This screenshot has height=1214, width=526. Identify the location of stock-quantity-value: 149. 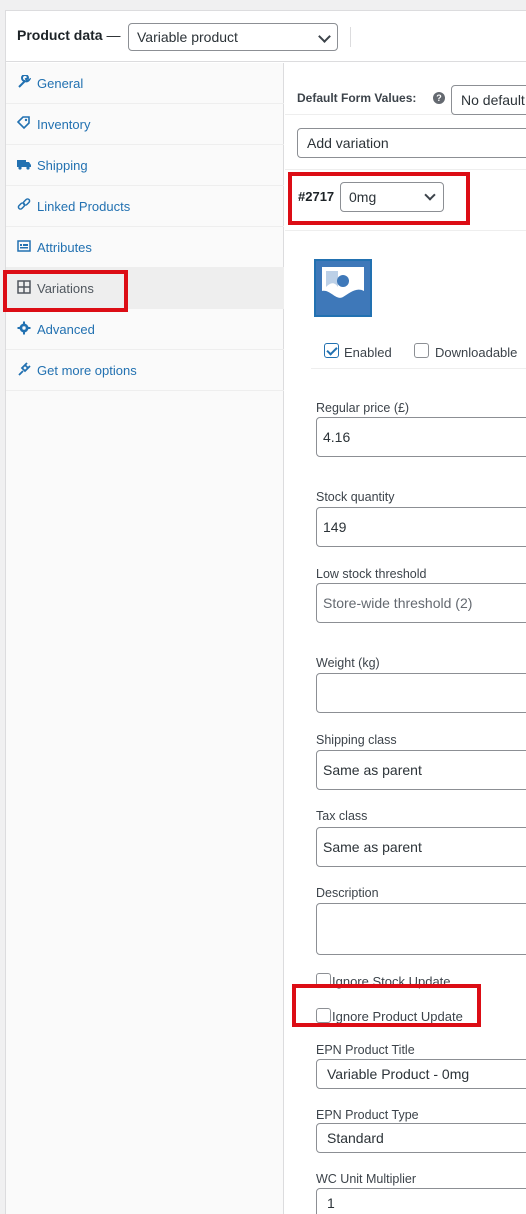
(335, 527).